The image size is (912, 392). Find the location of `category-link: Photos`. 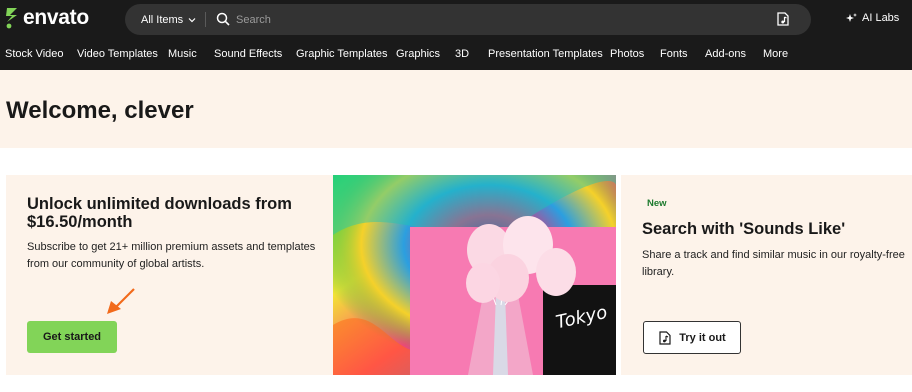

category-link: Photos is located at coordinates (627, 54).